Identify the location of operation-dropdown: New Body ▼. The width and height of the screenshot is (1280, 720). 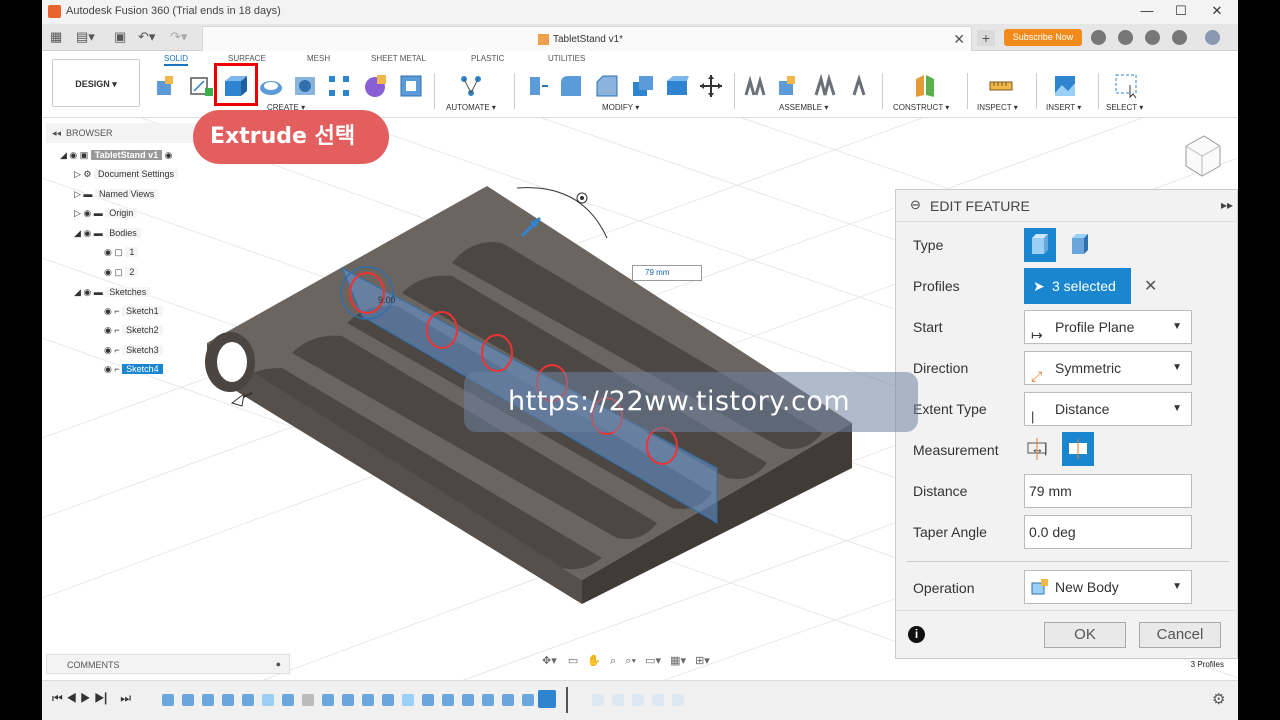
(1108, 587).